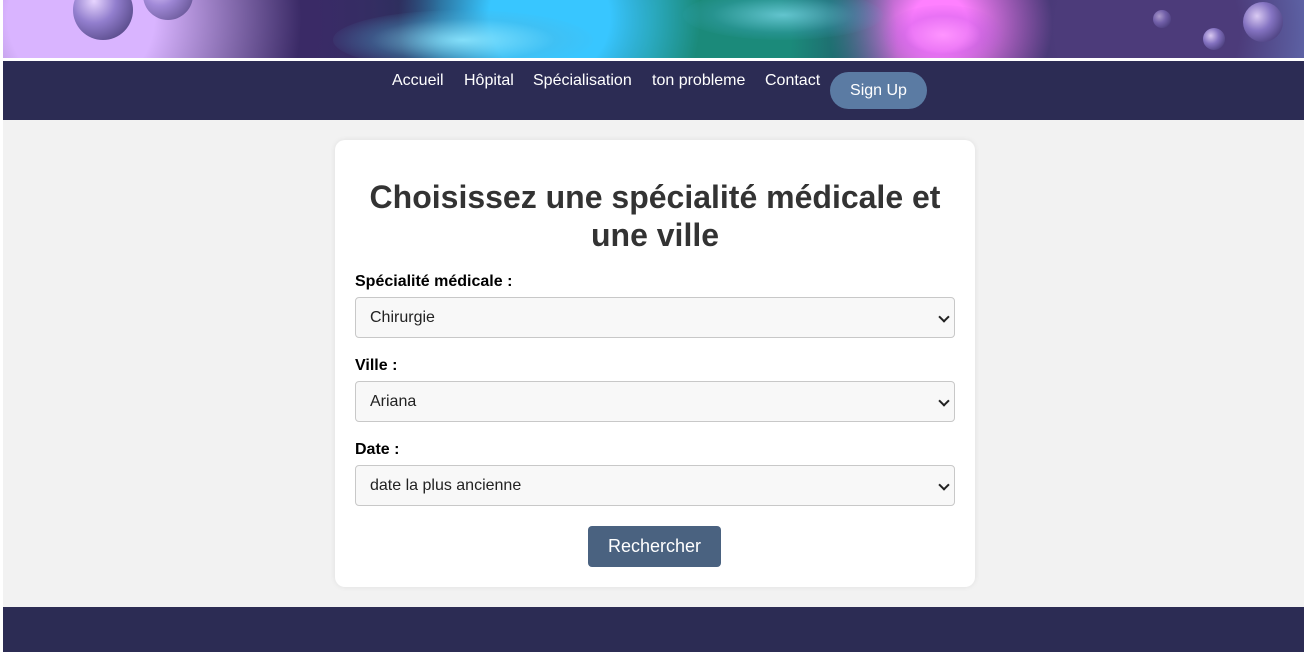  What do you see at coordinates (698, 81) in the screenshot?
I see `nav-link-ton-probleme: ton probleme` at bounding box center [698, 81].